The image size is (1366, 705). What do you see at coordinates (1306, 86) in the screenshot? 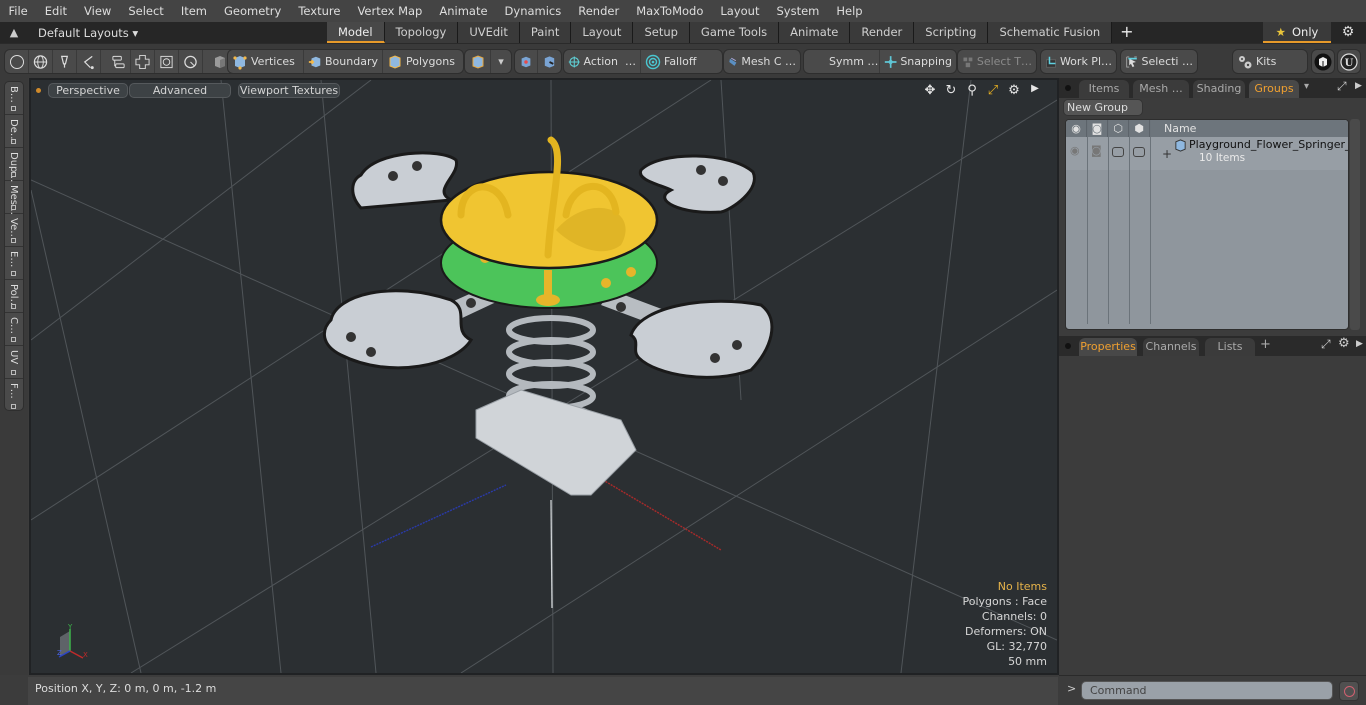
I see `tabs-dropdown-chevron-icon: ▾` at bounding box center [1306, 86].